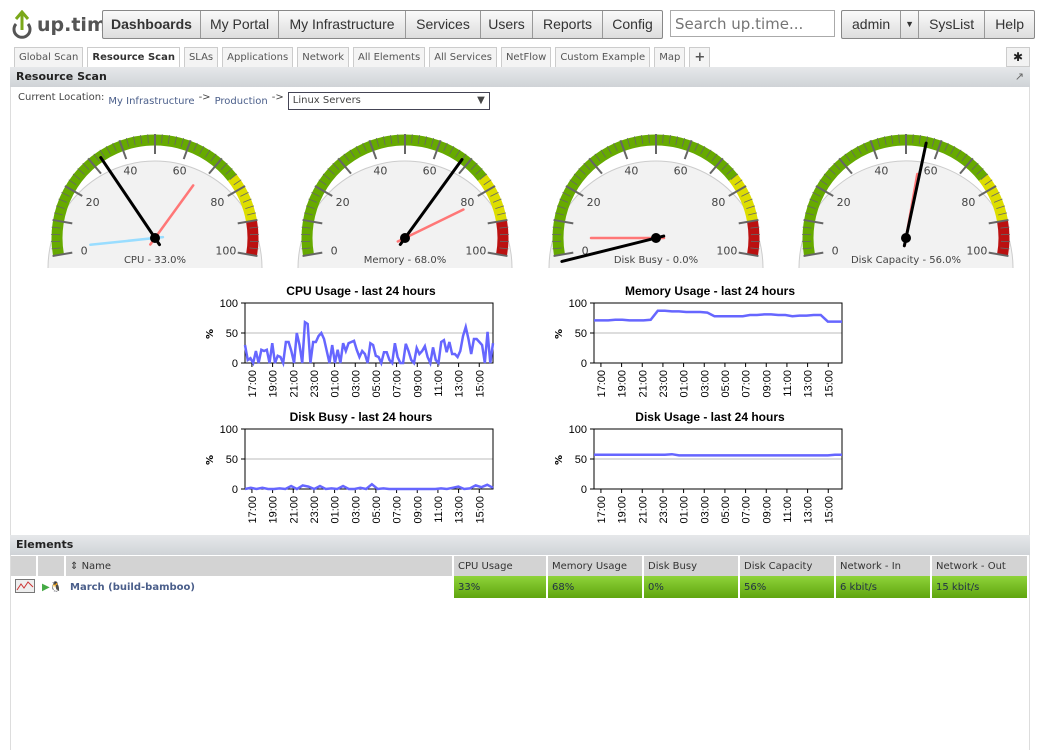 The width and height of the screenshot is (1040, 750). What do you see at coordinates (430, 170) in the screenshot?
I see `gauge-tick-label: 60` at bounding box center [430, 170].